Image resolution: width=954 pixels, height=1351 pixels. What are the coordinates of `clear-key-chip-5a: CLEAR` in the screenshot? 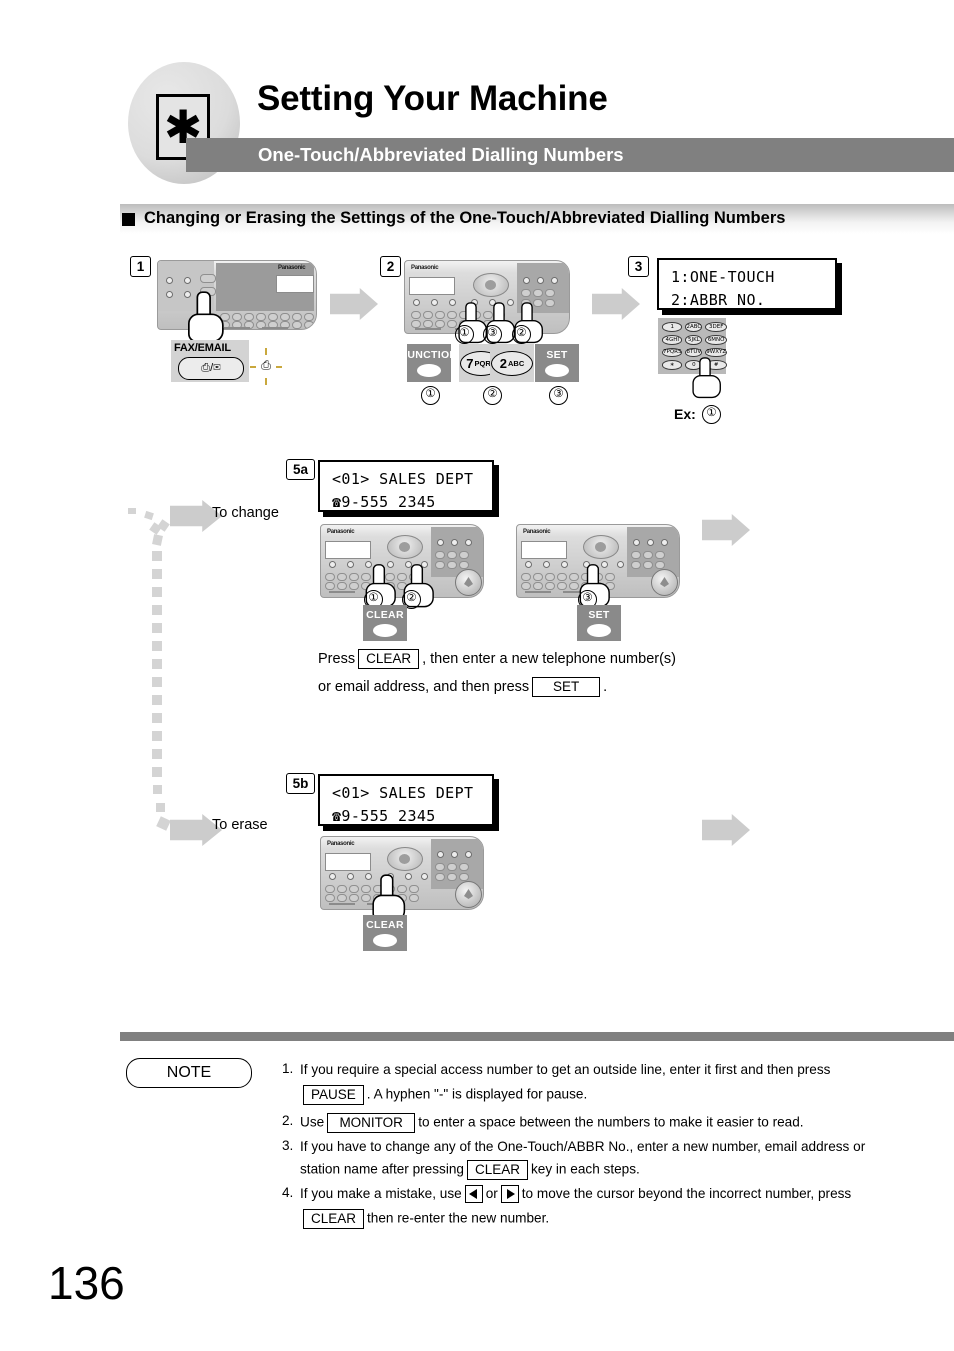 It's located at (389, 659).